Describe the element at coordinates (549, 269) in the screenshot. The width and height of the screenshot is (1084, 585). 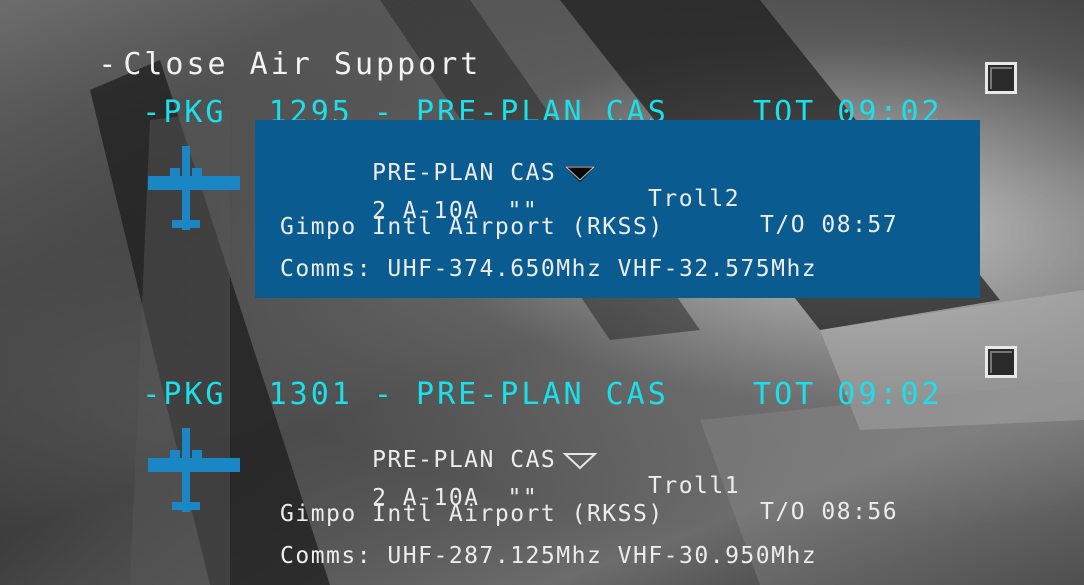
I see `comms-frequencies: Comms: UHF-374.650Mhz VHF-32.575Mhz` at that location.